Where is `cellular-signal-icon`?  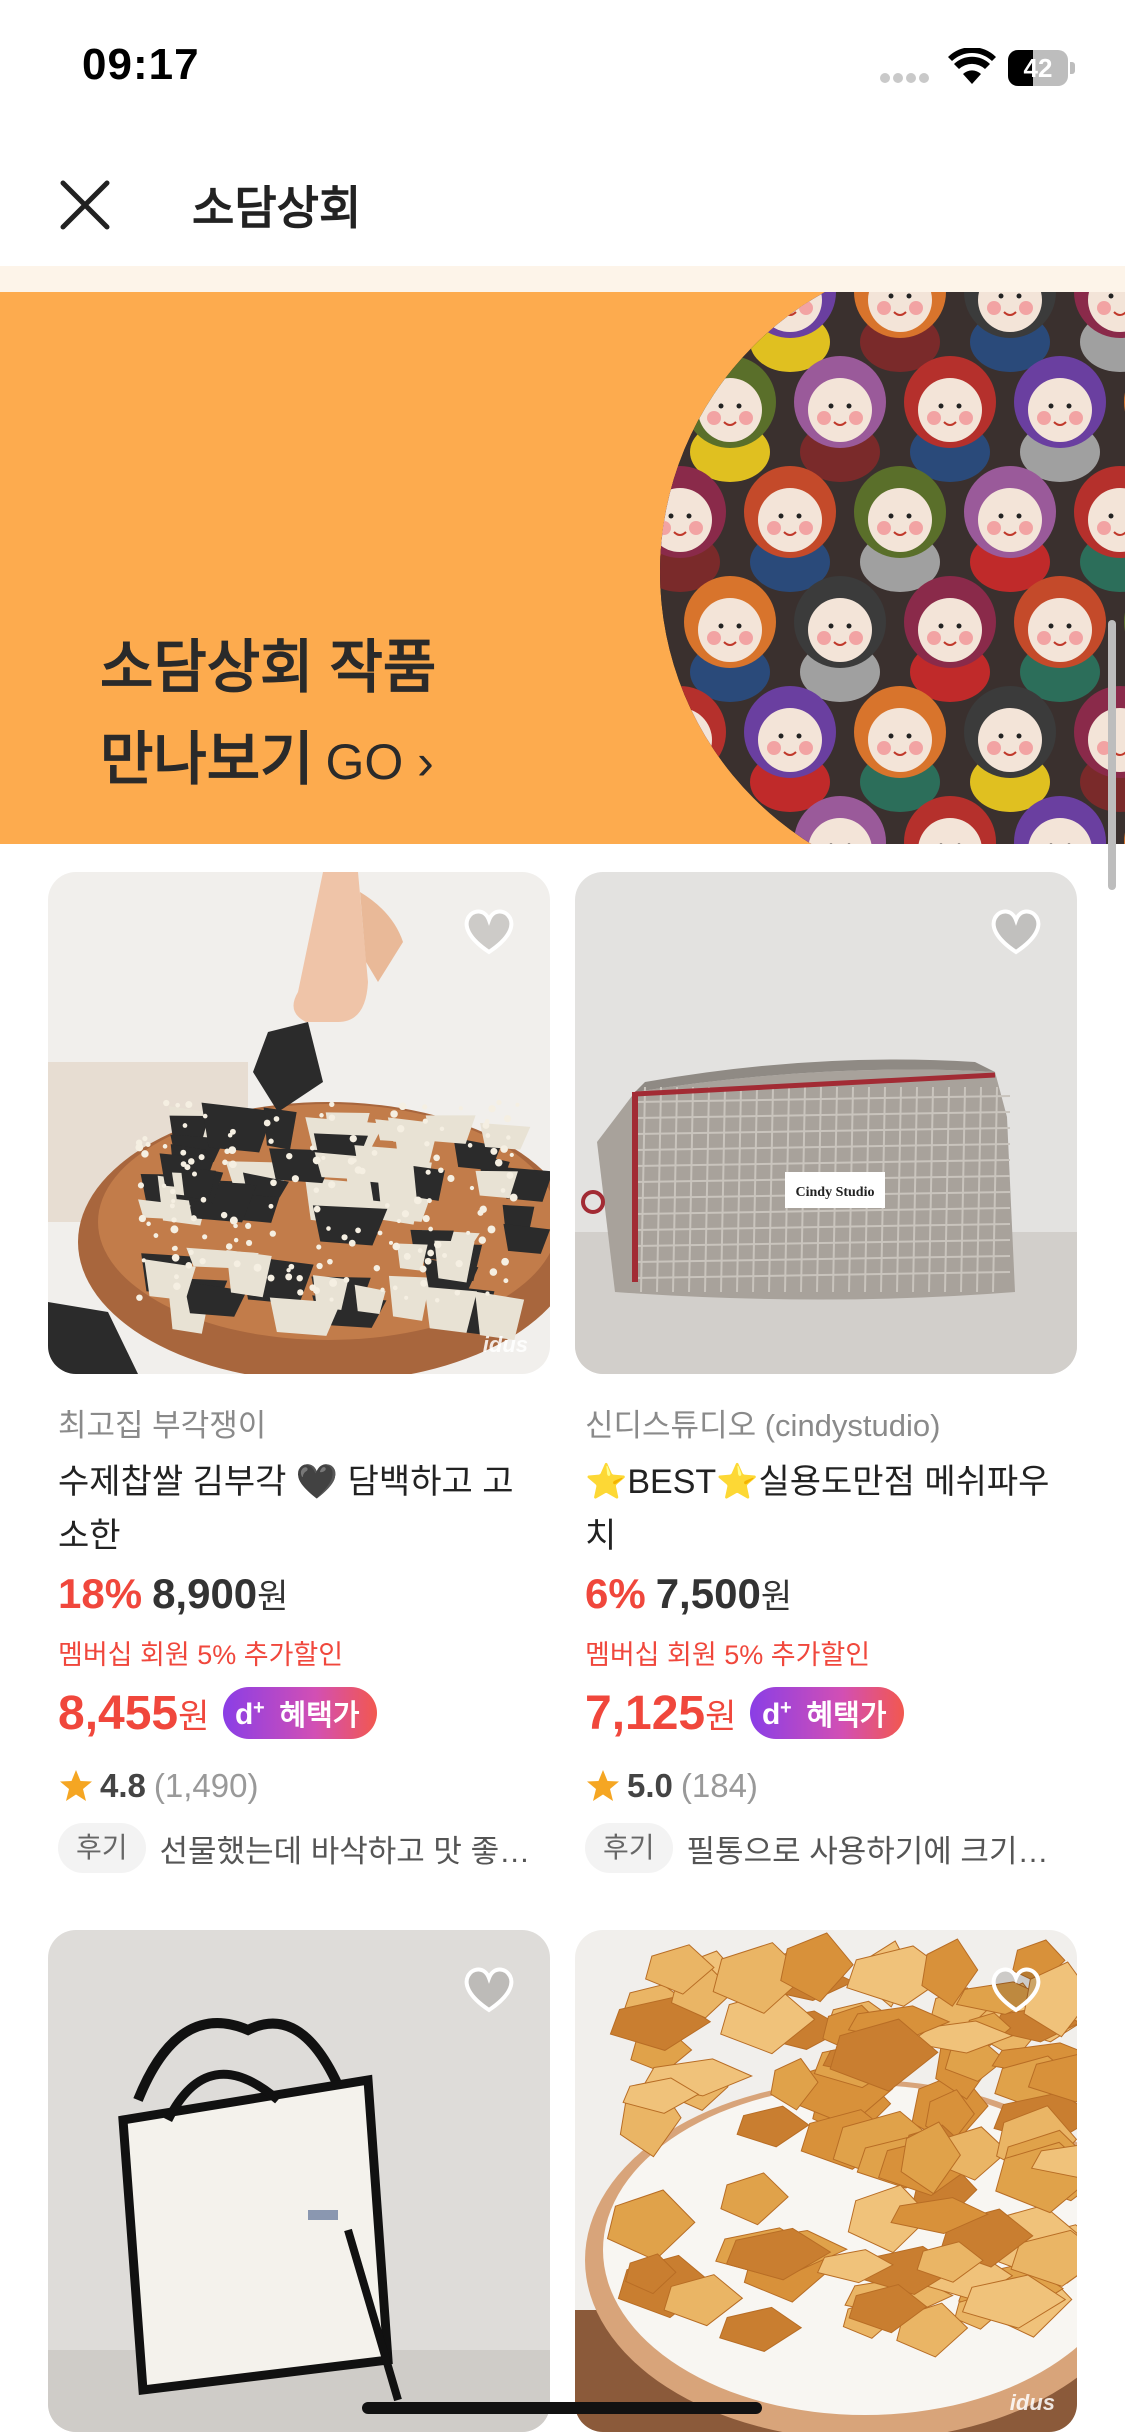 cellular-signal-icon is located at coordinates (906, 76).